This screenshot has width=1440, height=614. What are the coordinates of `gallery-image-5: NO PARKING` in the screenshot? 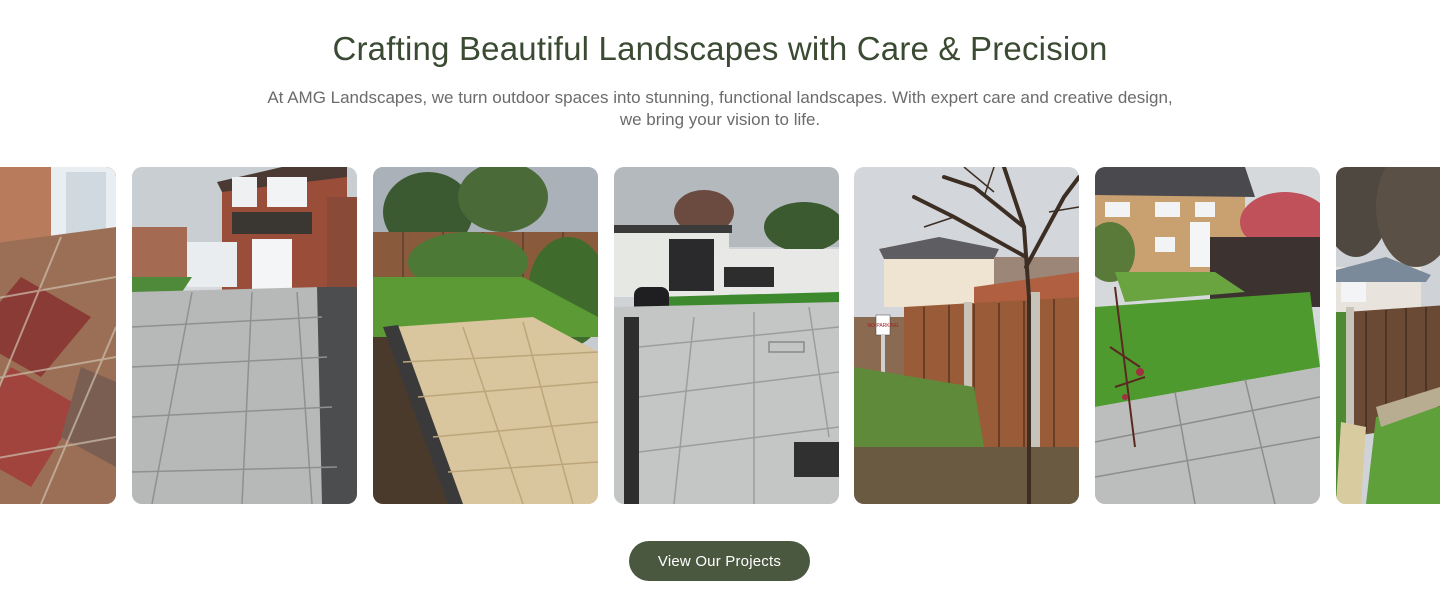 It's located at (966, 335).